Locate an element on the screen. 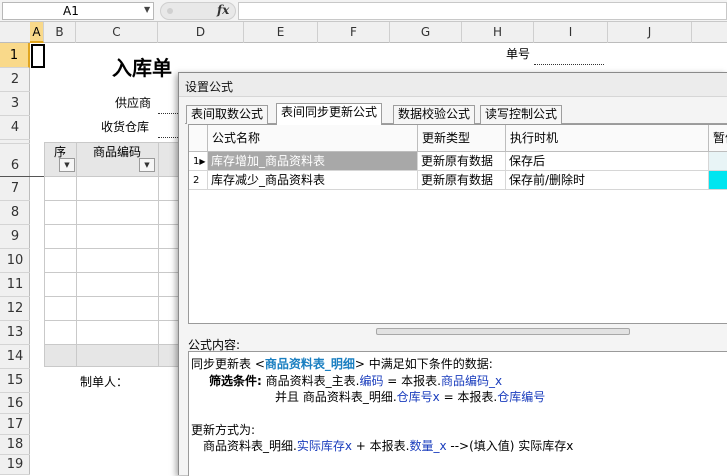  row-header-4: 4 is located at coordinates (15, 128).